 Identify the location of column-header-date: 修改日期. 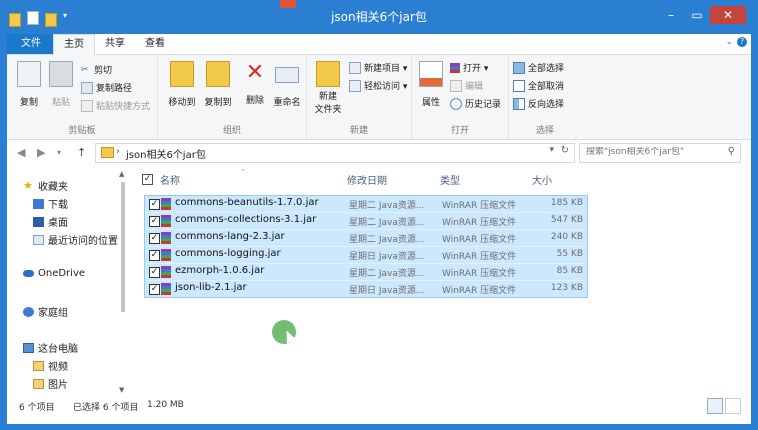
(367, 179).